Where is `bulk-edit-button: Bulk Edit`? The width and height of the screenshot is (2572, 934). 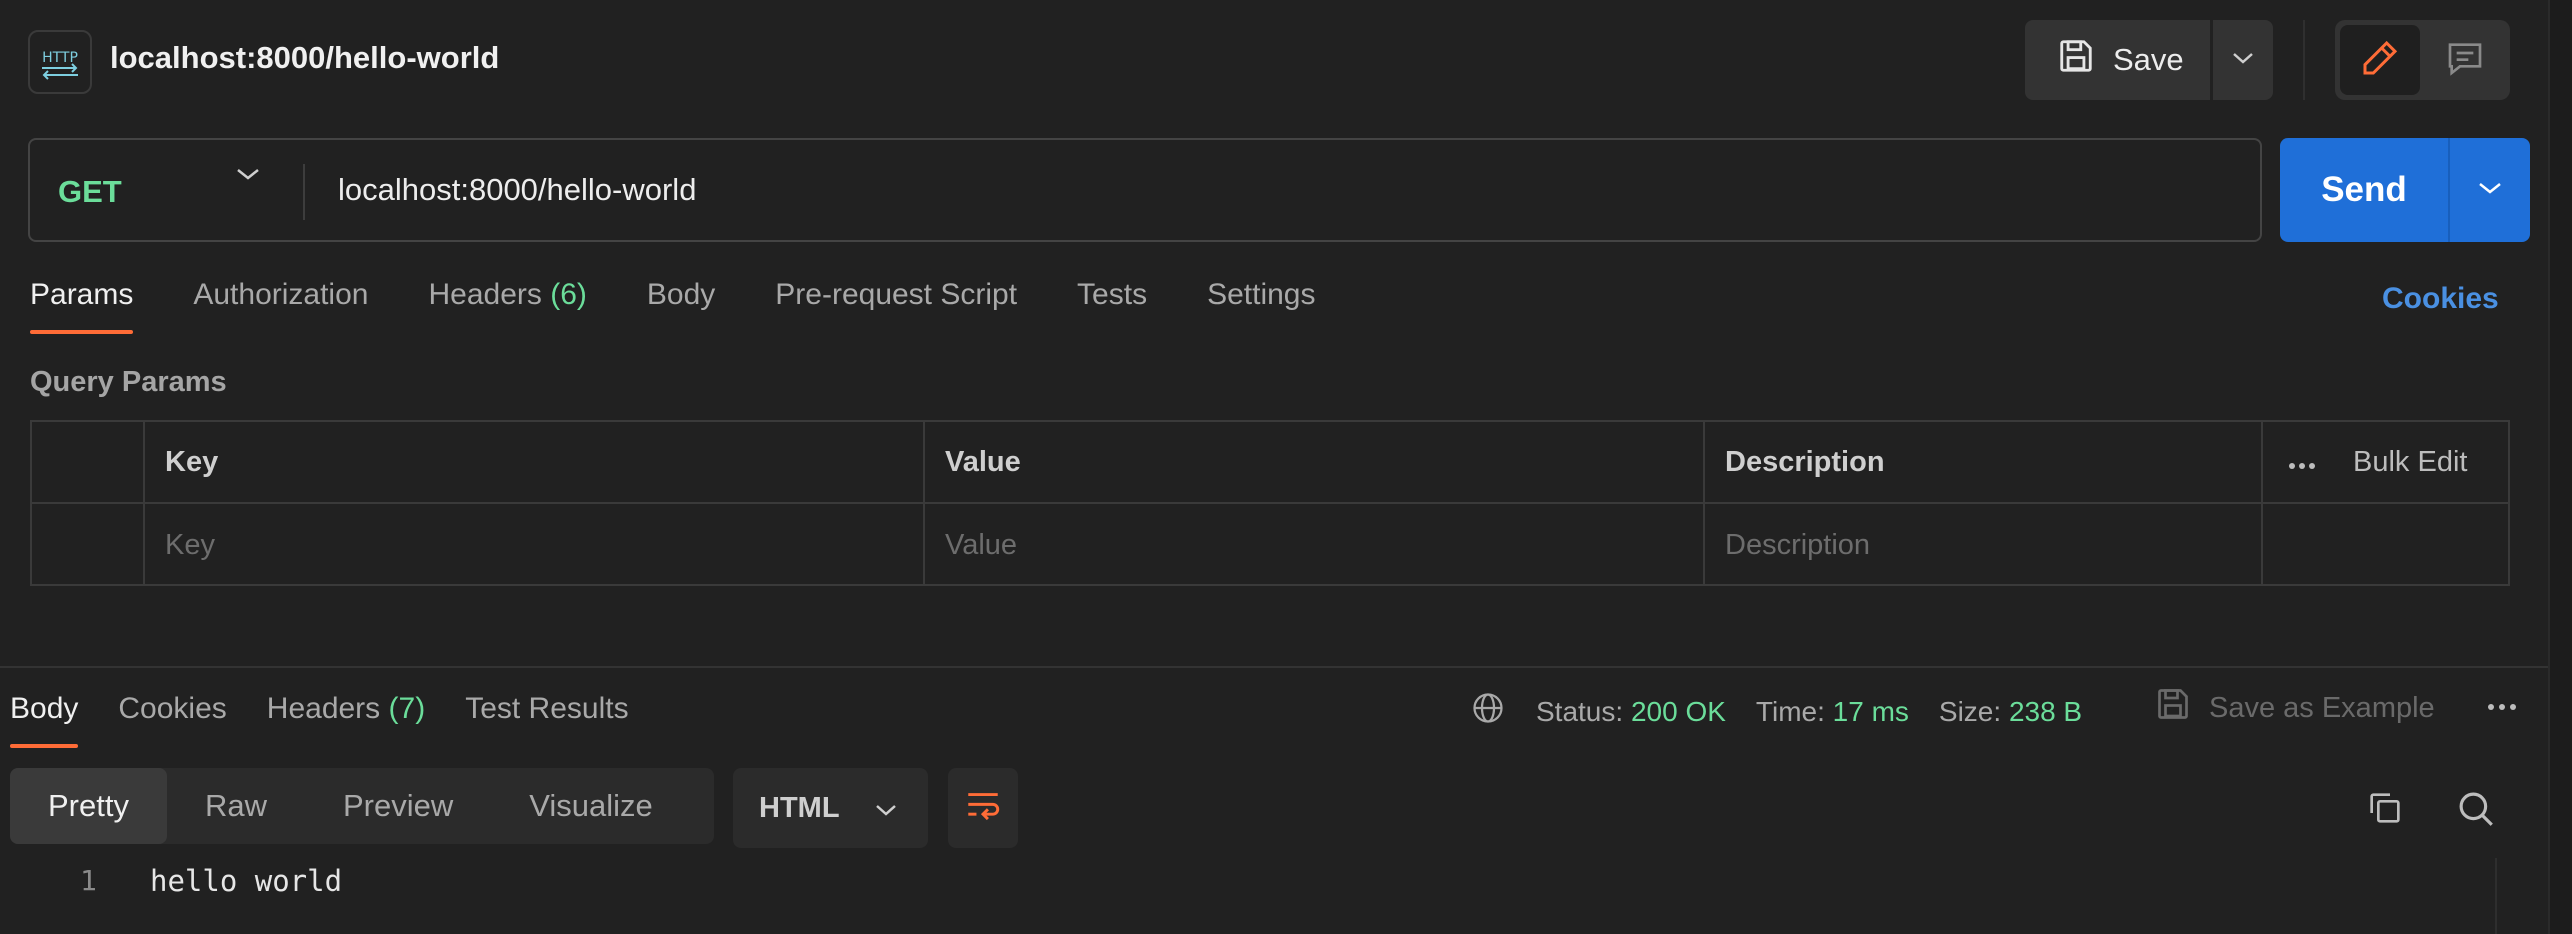
bulk-edit-button: Bulk Edit is located at coordinates (2410, 462).